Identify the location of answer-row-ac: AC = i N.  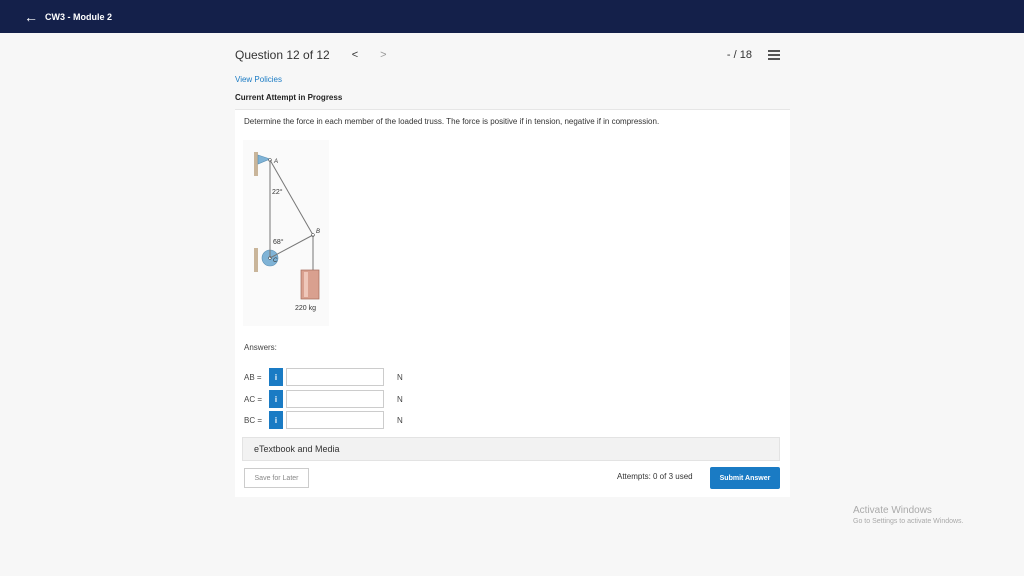
(323, 399).